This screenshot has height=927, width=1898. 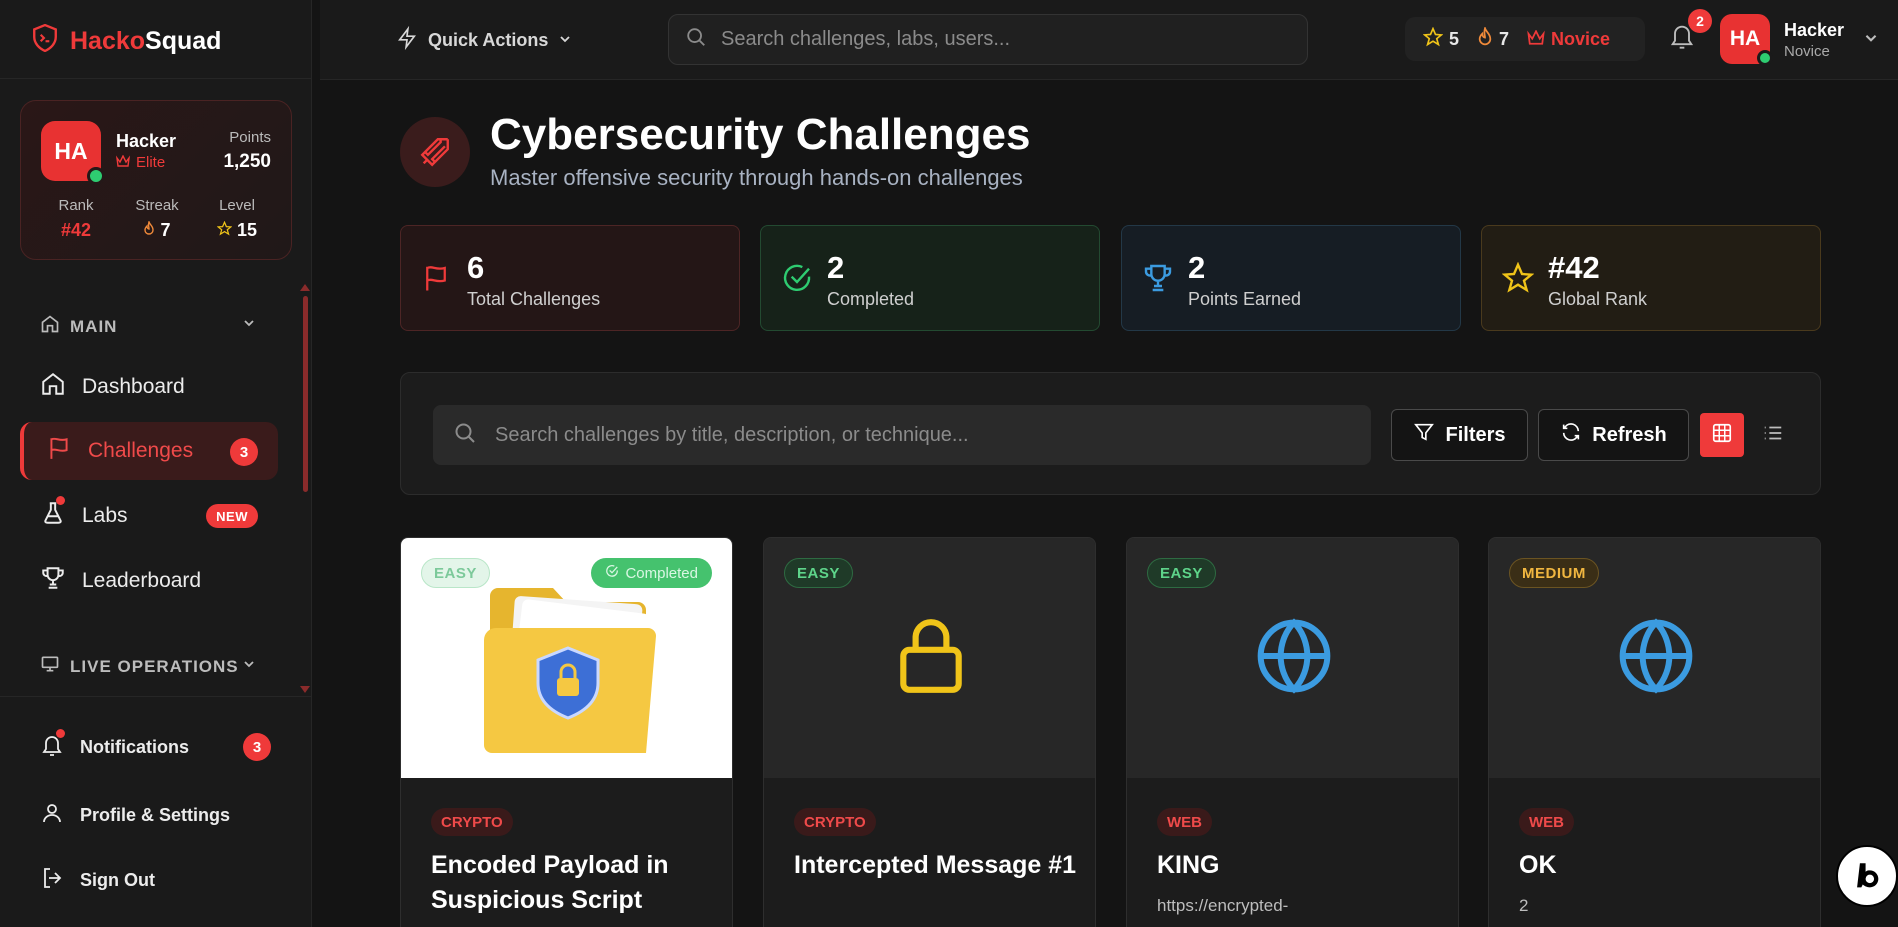 What do you see at coordinates (1654, 732) in the screenshot?
I see `challenge-card: MEDIUM WEB OK 2` at bounding box center [1654, 732].